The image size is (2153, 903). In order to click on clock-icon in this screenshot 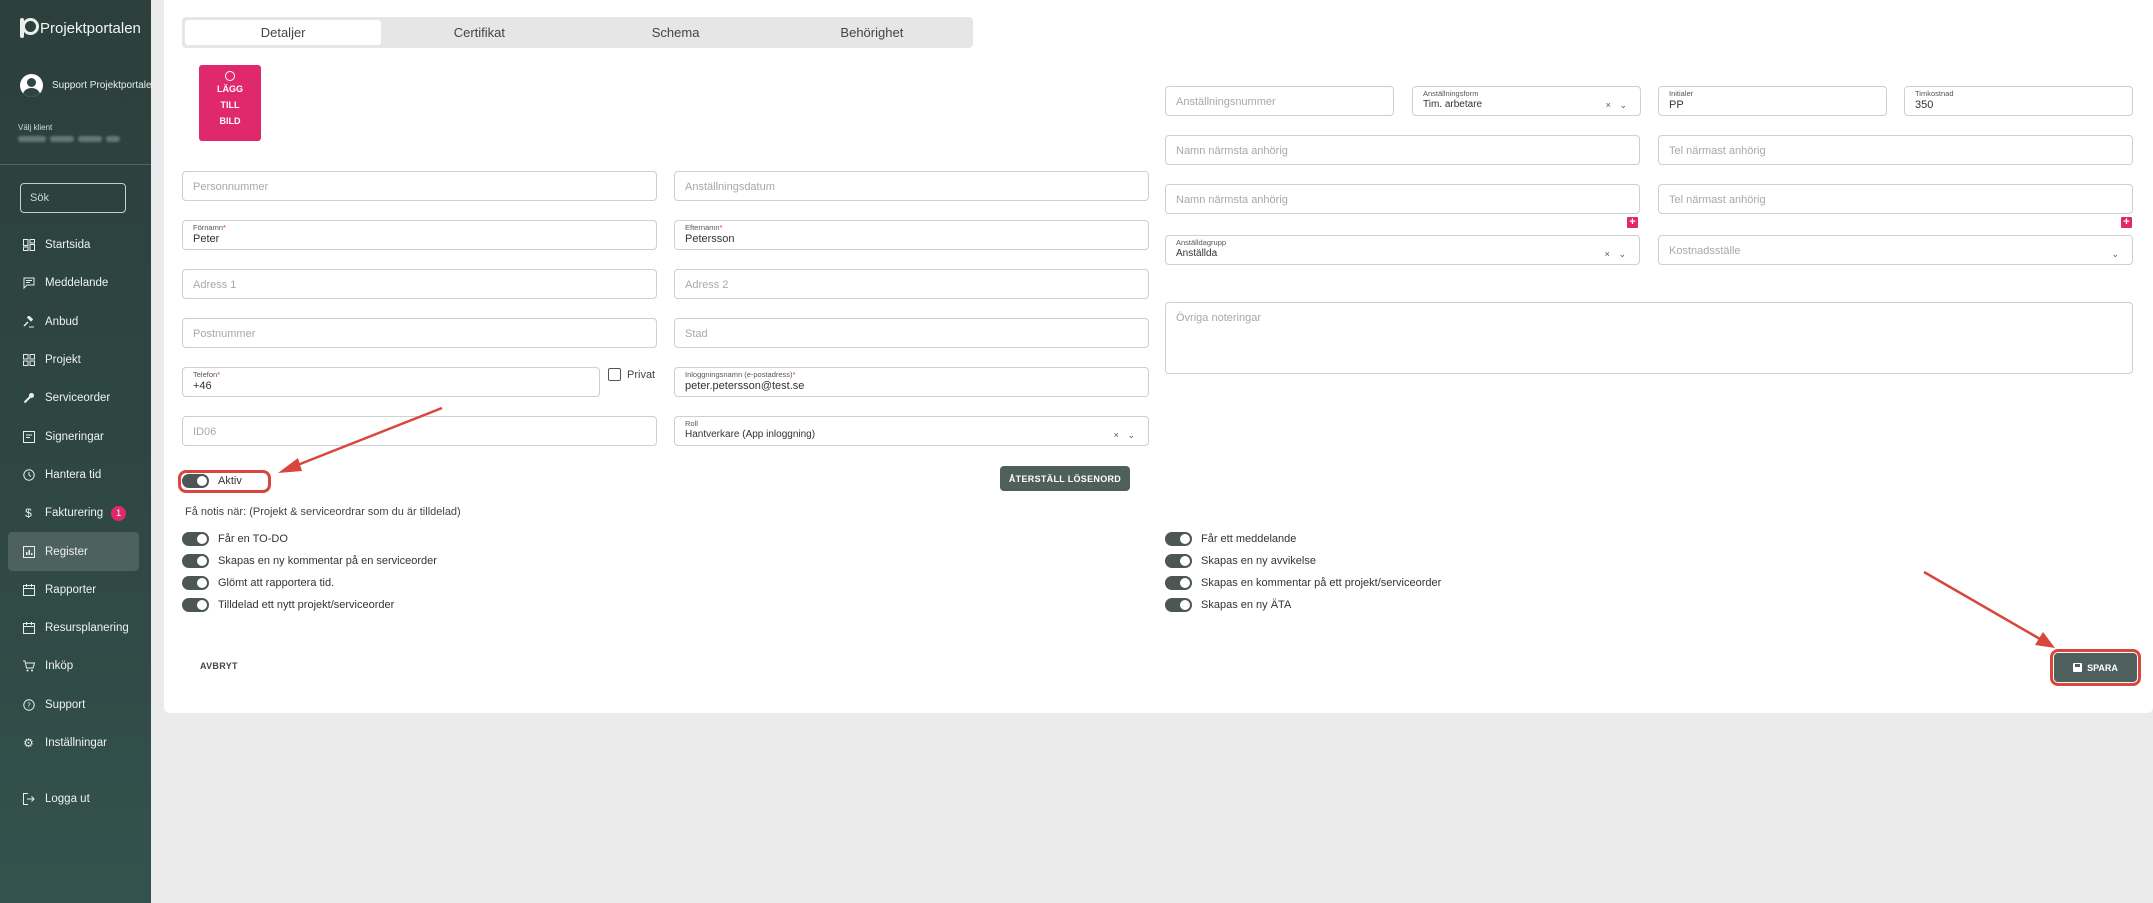, I will do `click(28, 474)`.